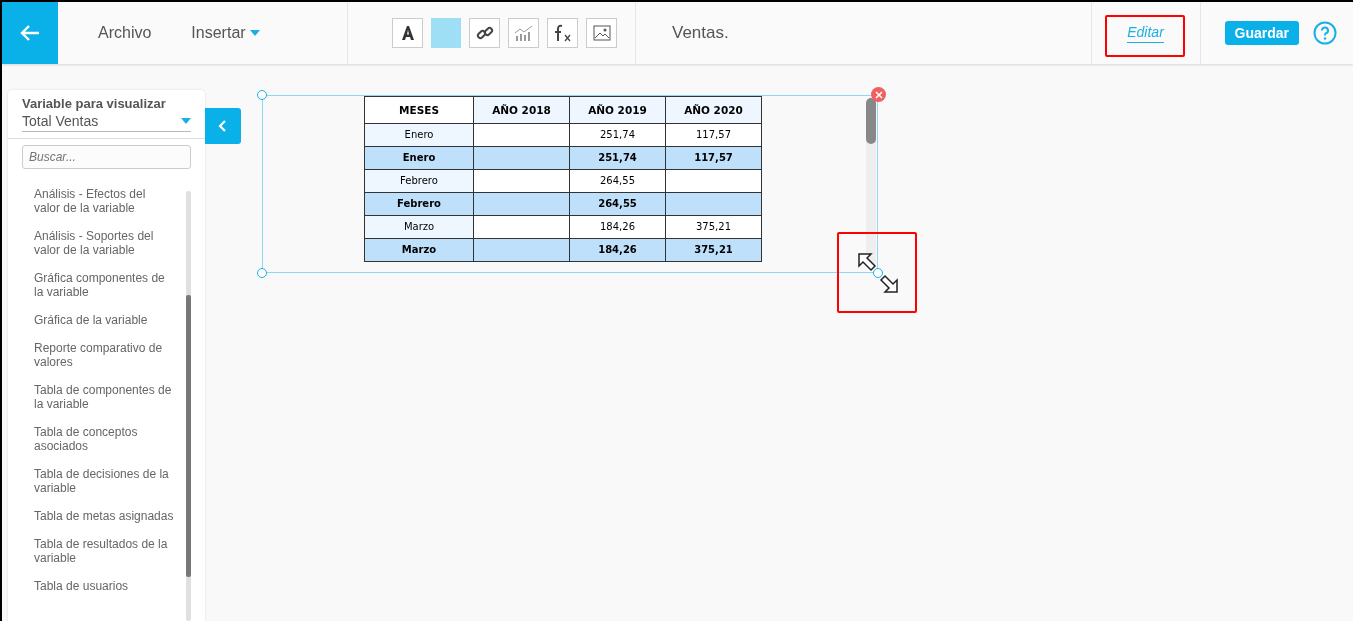 The image size is (1353, 621). I want to click on function-icon, so click(562, 33).